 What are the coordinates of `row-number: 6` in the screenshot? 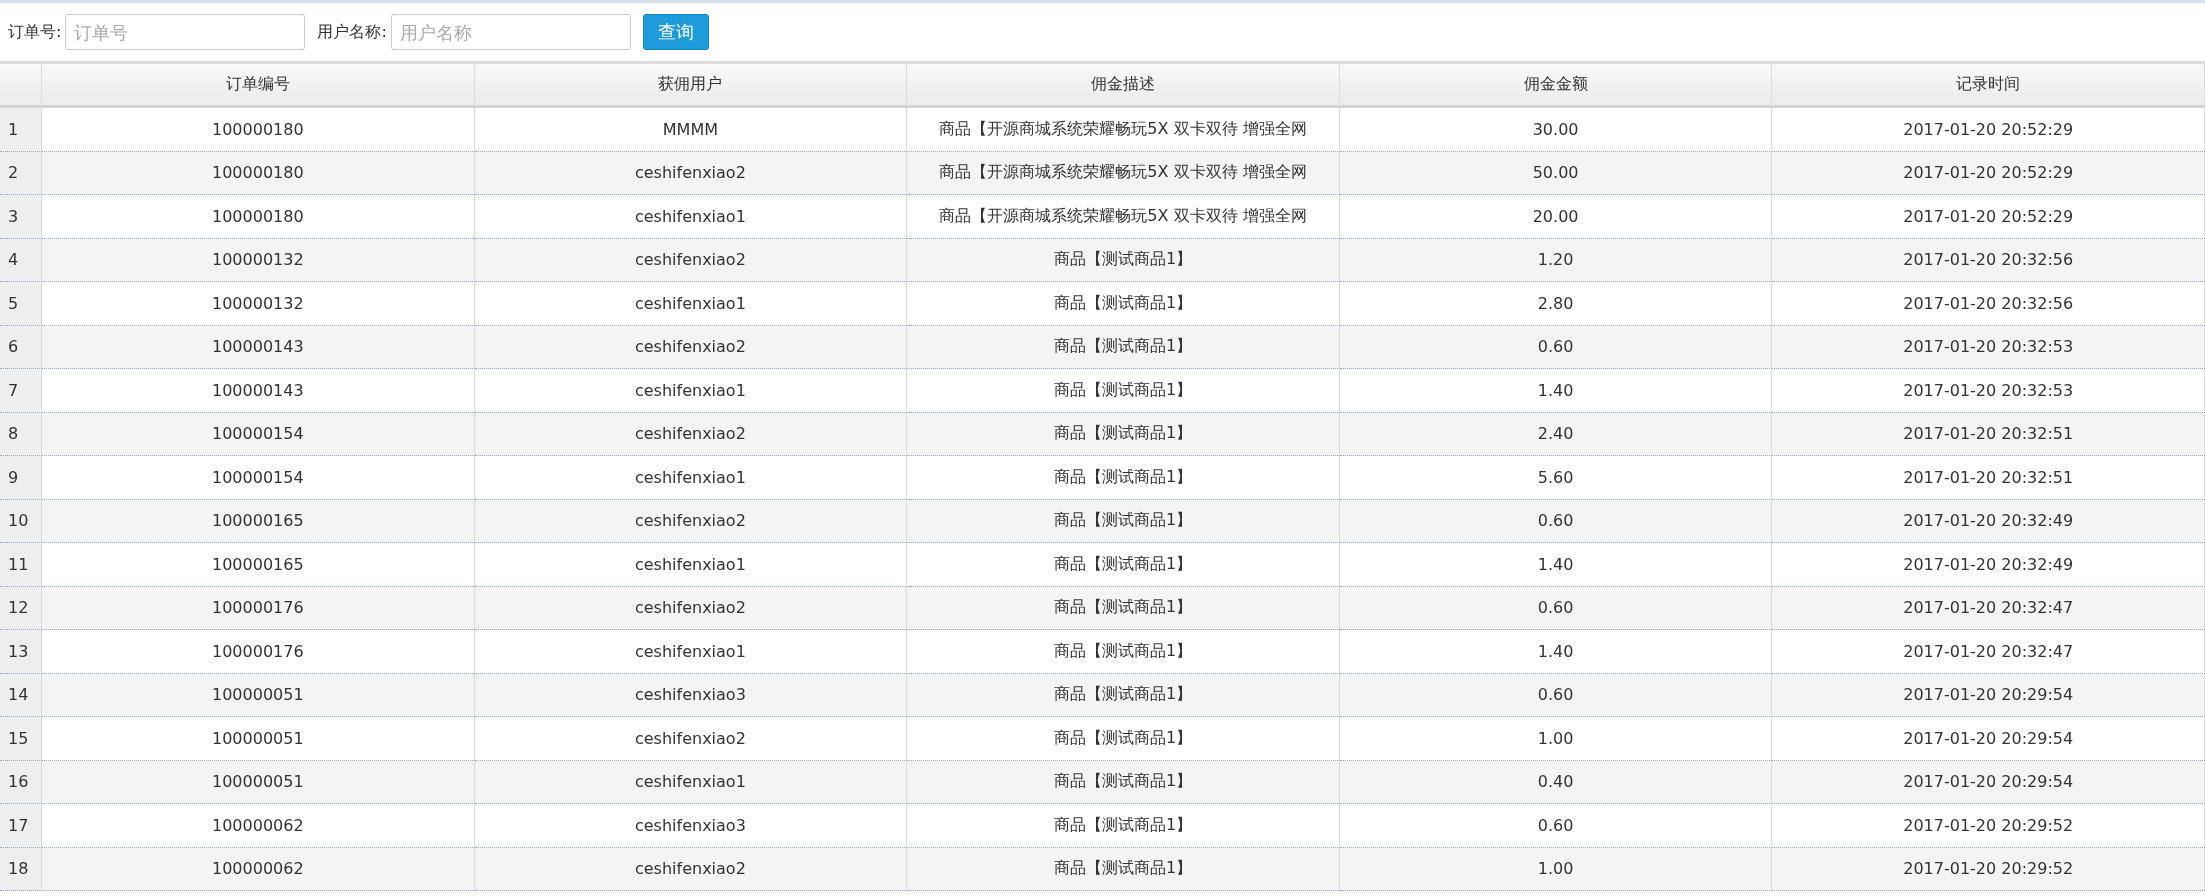 It's located at (21, 347).